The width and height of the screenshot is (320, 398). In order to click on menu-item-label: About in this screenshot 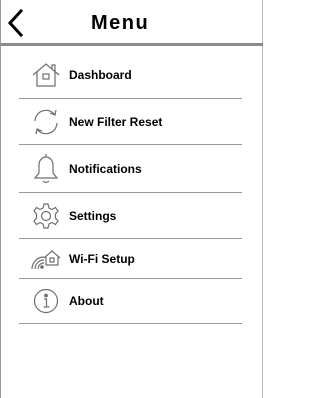, I will do `click(86, 301)`.